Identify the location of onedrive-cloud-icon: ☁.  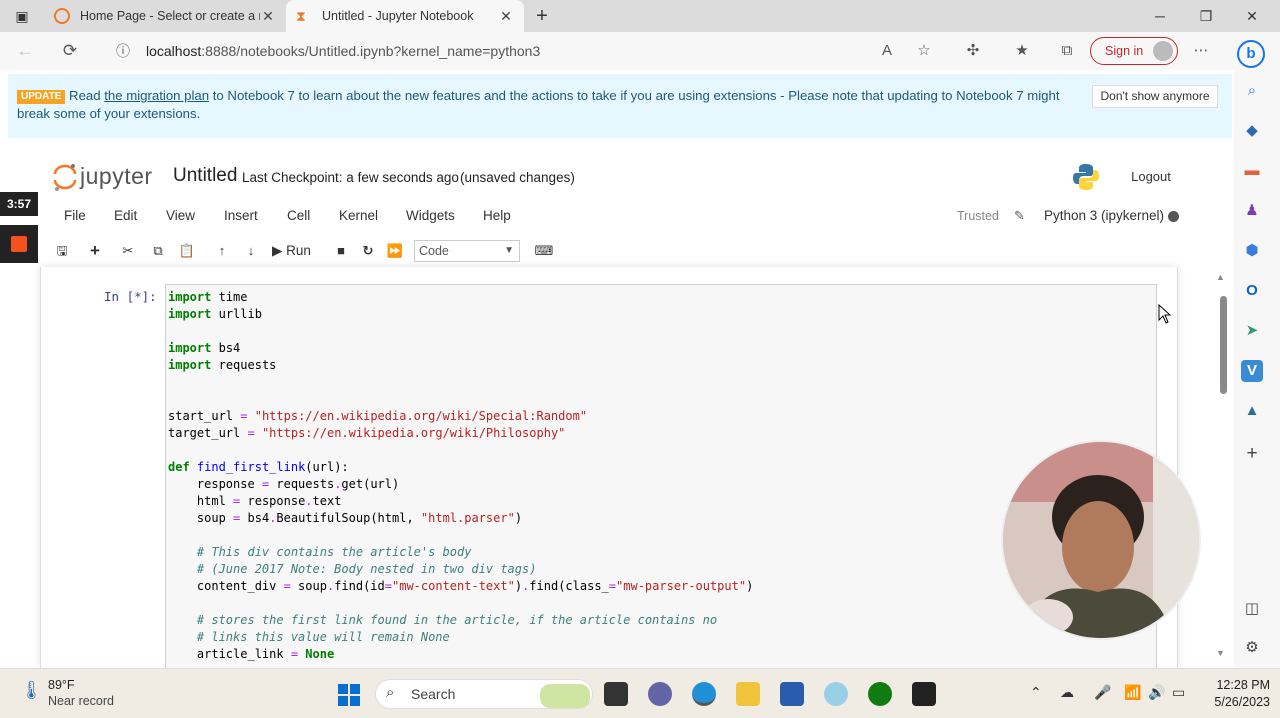
(1067, 692).